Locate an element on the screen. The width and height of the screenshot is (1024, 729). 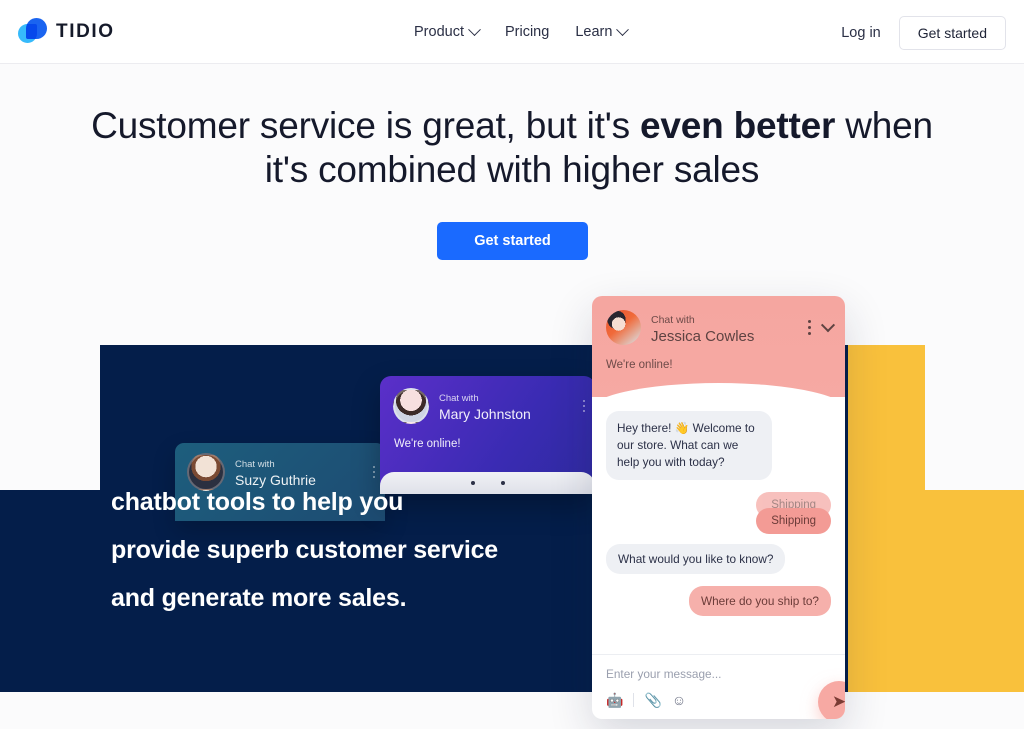
paperclip-icon: 📎 is located at coordinates (652, 700).